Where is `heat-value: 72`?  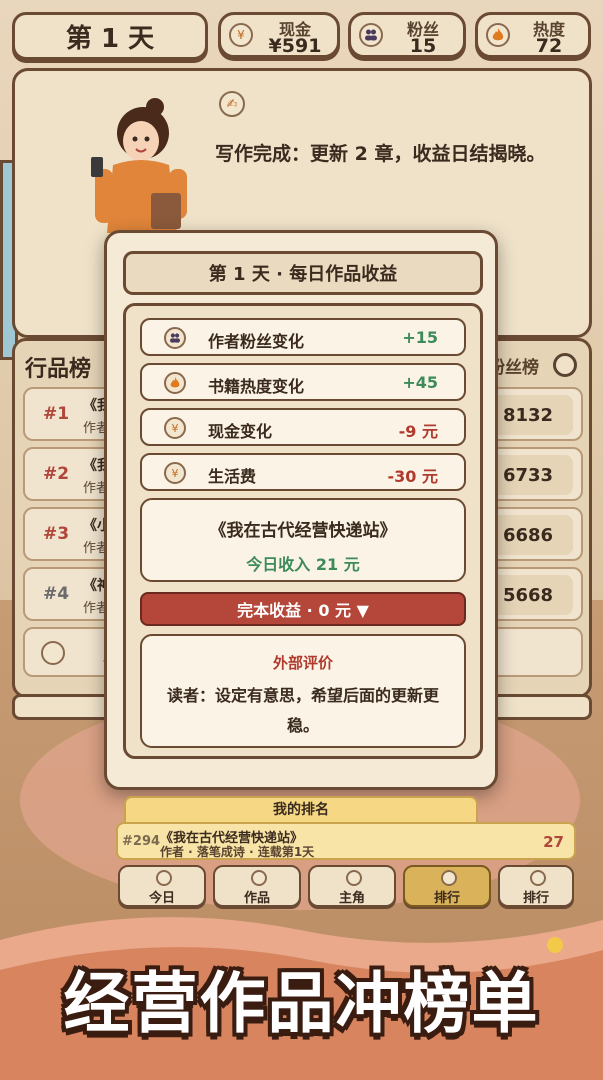 heat-value: 72 is located at coordinates (549, 46).